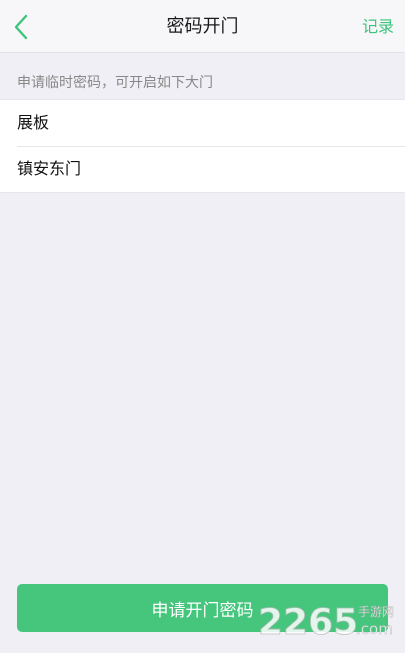  I want to click on door-item-zhanban: 展板, so click(202, 123).